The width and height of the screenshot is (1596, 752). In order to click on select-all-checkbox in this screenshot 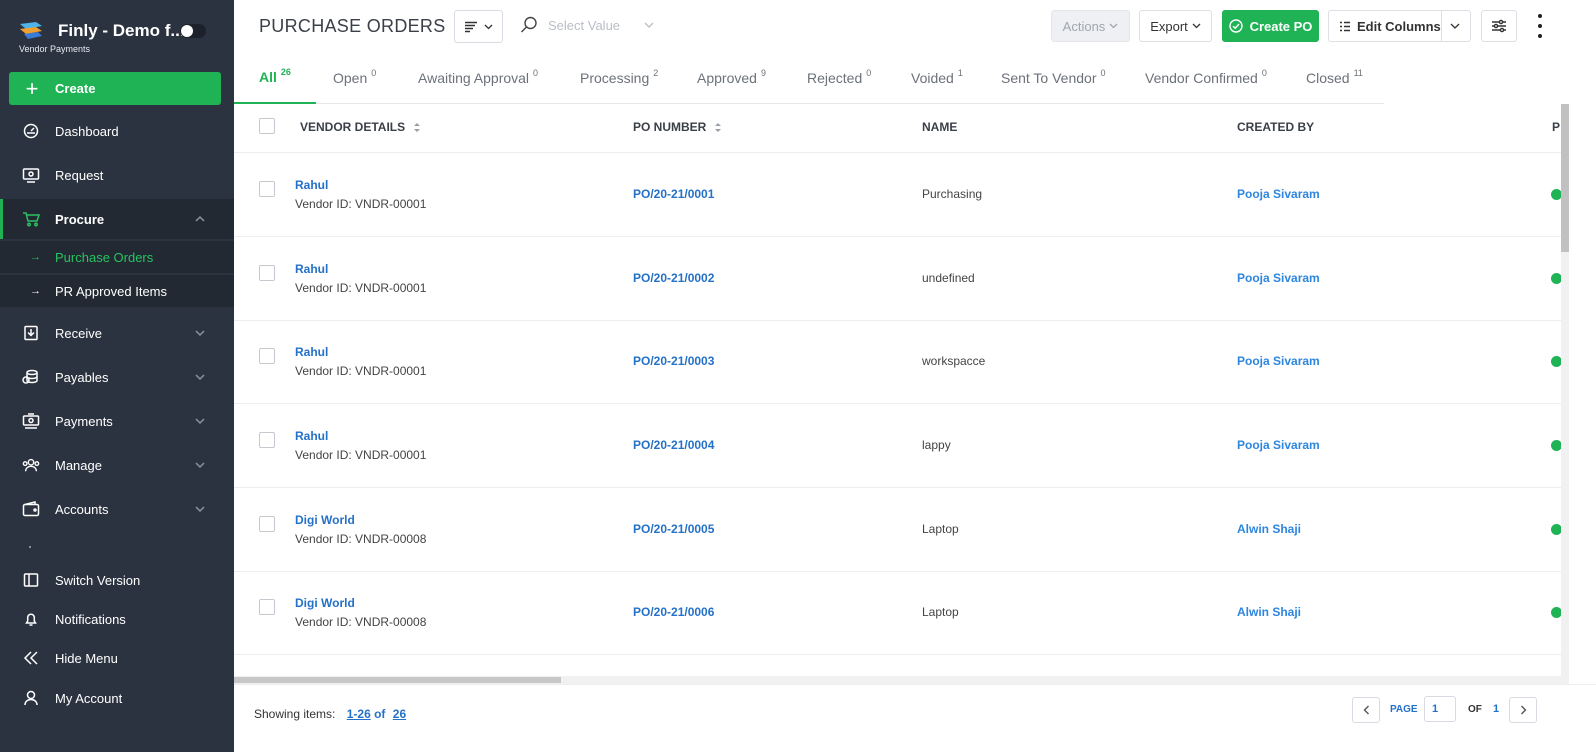, I will do `click(267, 126)`.